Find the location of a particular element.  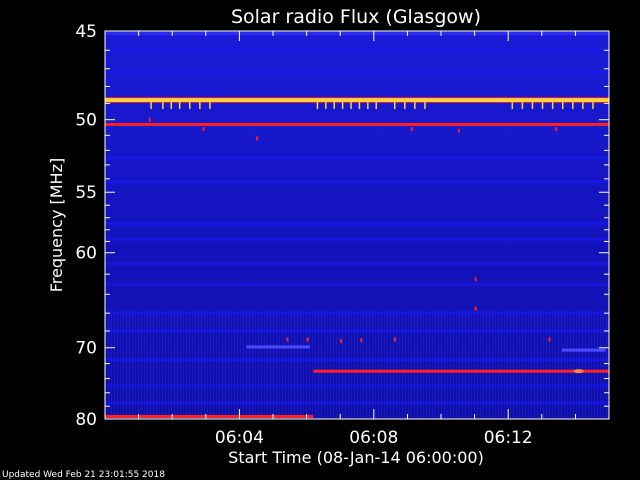

y-tick-label: 60 is located at coordinates (86, 254).